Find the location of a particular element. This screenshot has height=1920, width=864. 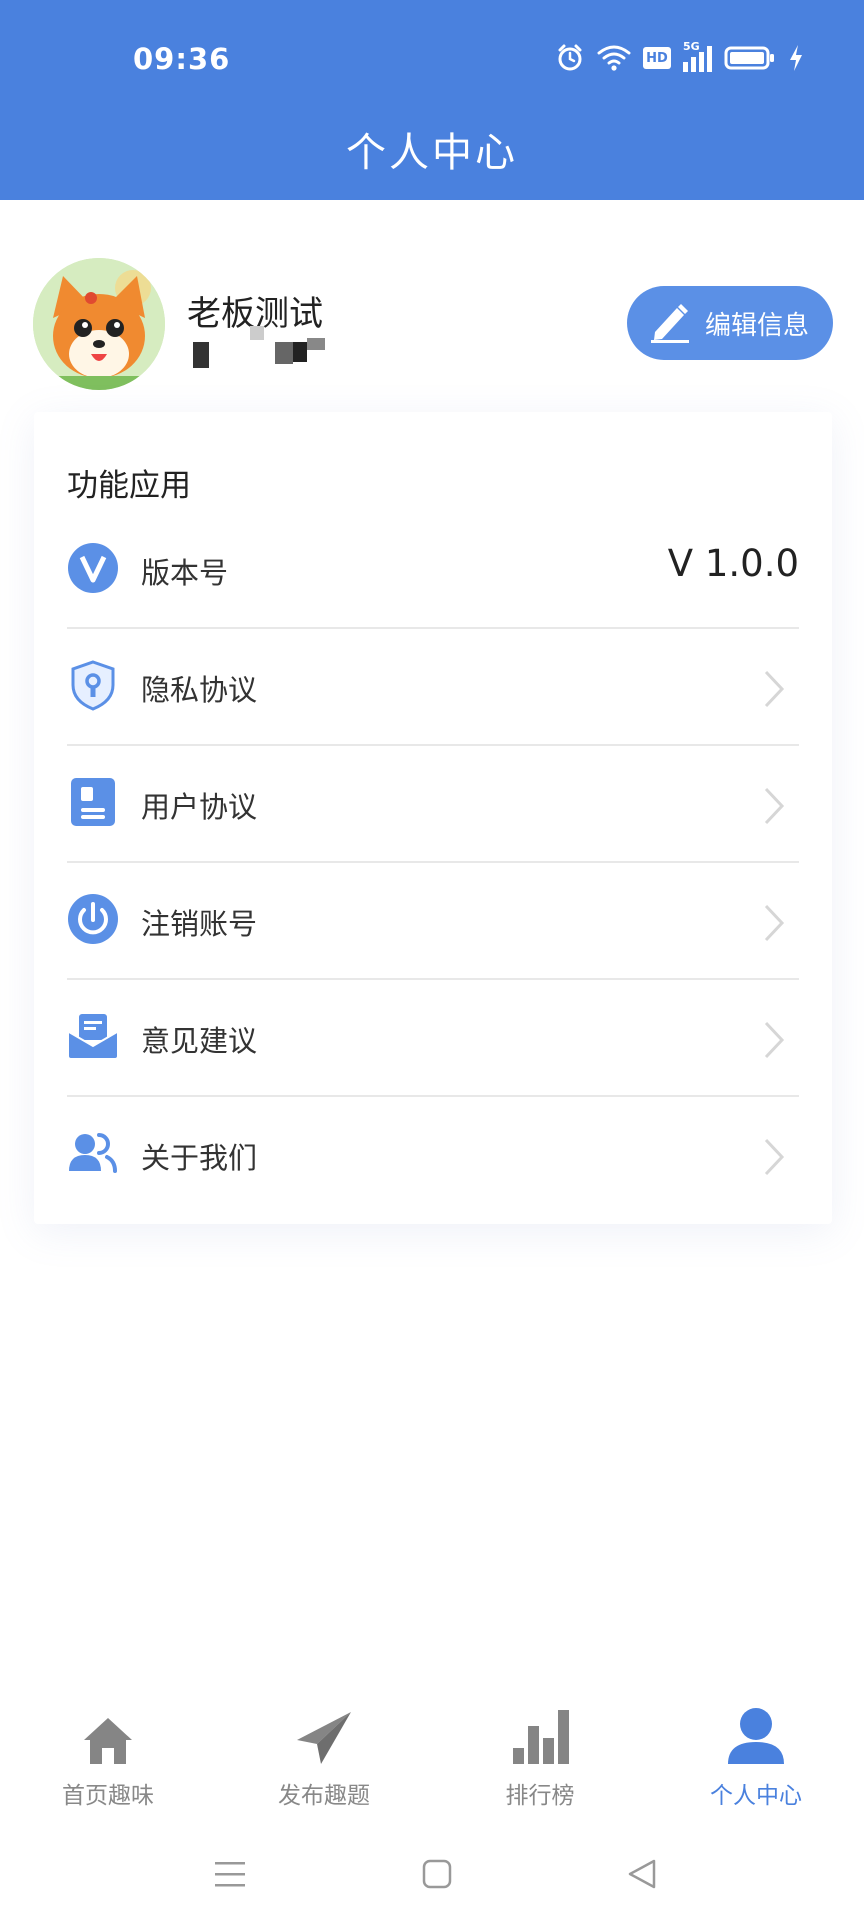

status-time: 09:36 is located at coordinates (182, 59).